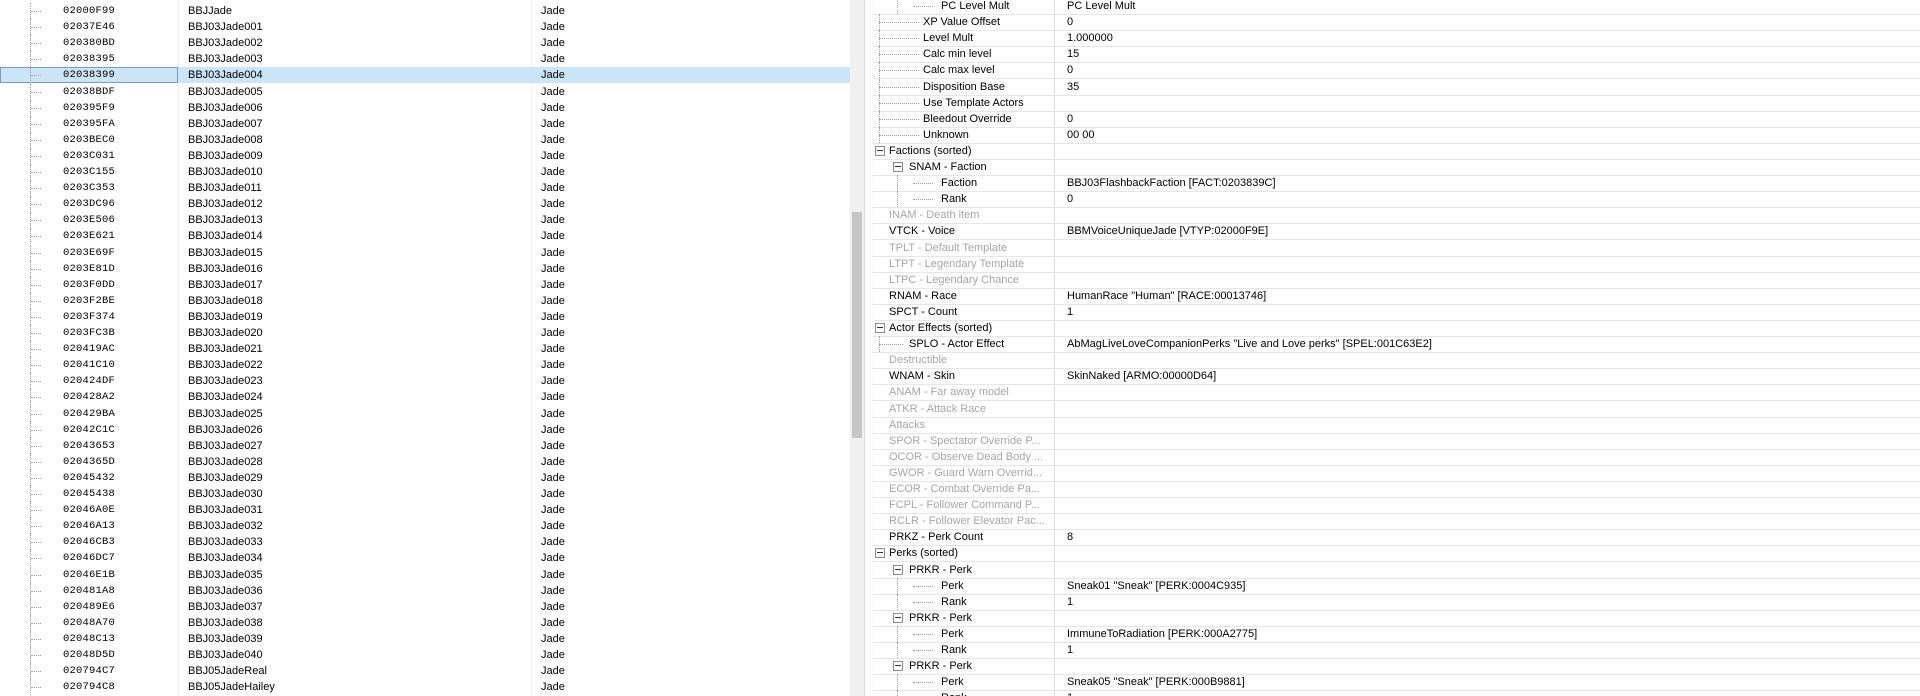 This screenshot has width=1920, height=696. Describe the element at coordinates (1090, 38) in the screenshot. I see `field-value: 1.000000` at that location.